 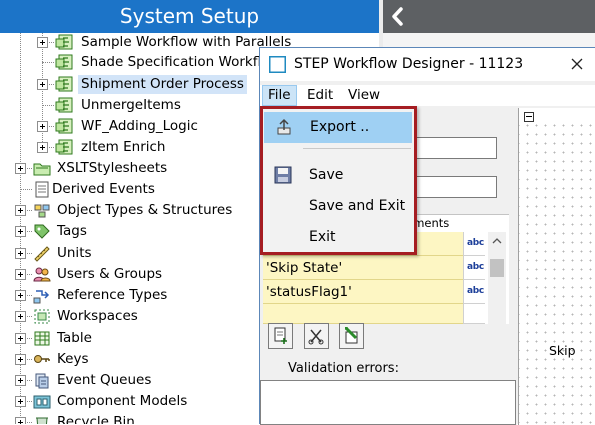 I want to click on tree-guide-line, so click(x=42, y=91).